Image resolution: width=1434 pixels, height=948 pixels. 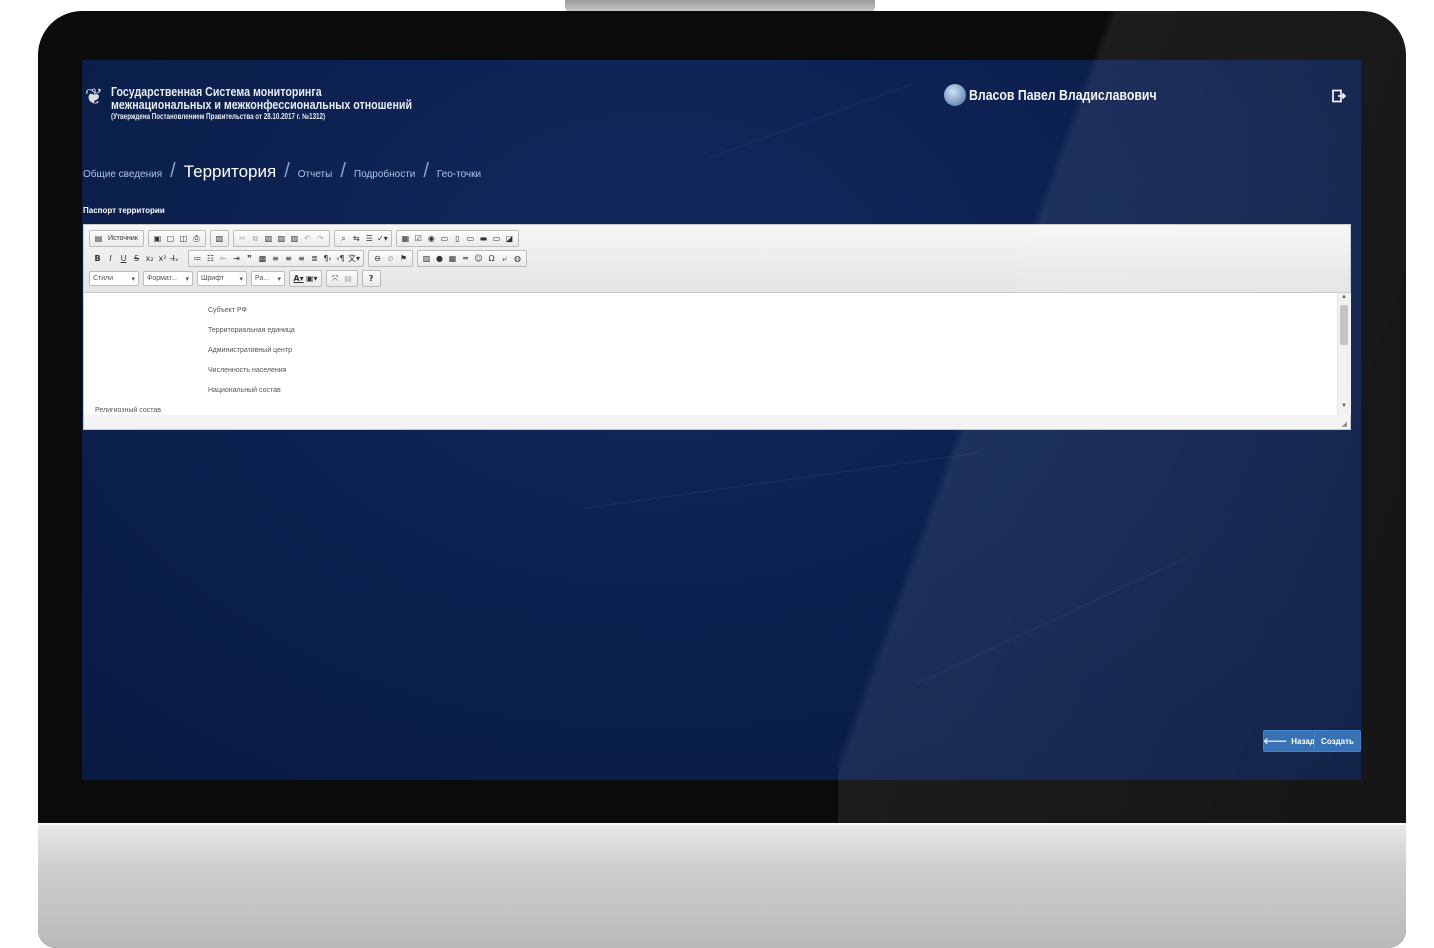 What do you see at coordinates (1339, 96) in the screenshot?
I see `logout-icon` at bounding box center [1339, 96].